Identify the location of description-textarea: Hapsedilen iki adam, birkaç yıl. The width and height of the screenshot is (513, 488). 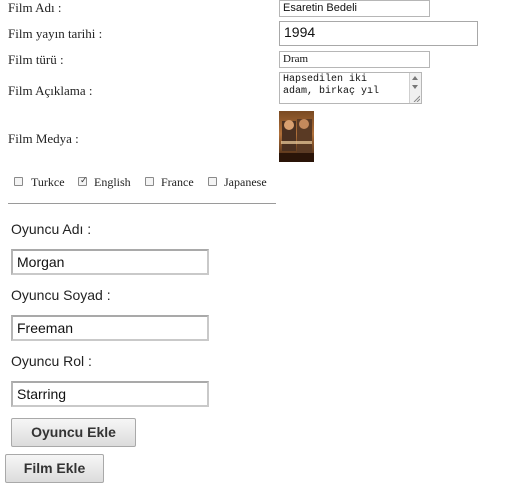
(350, 88).